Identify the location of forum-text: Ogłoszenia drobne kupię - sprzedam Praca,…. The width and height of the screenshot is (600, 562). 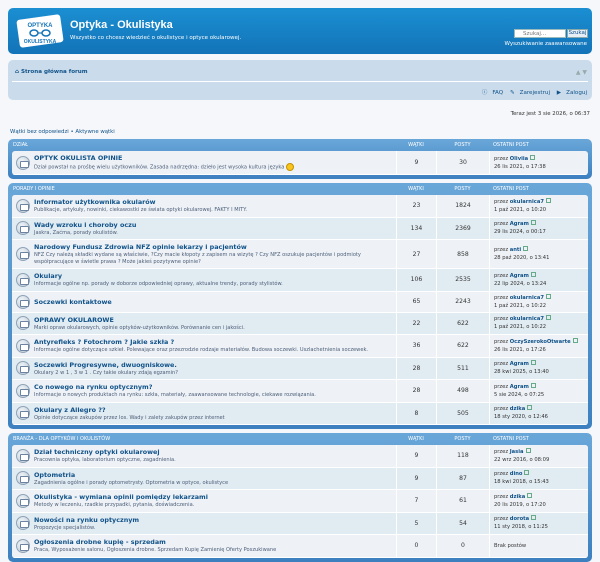
(213, 546).